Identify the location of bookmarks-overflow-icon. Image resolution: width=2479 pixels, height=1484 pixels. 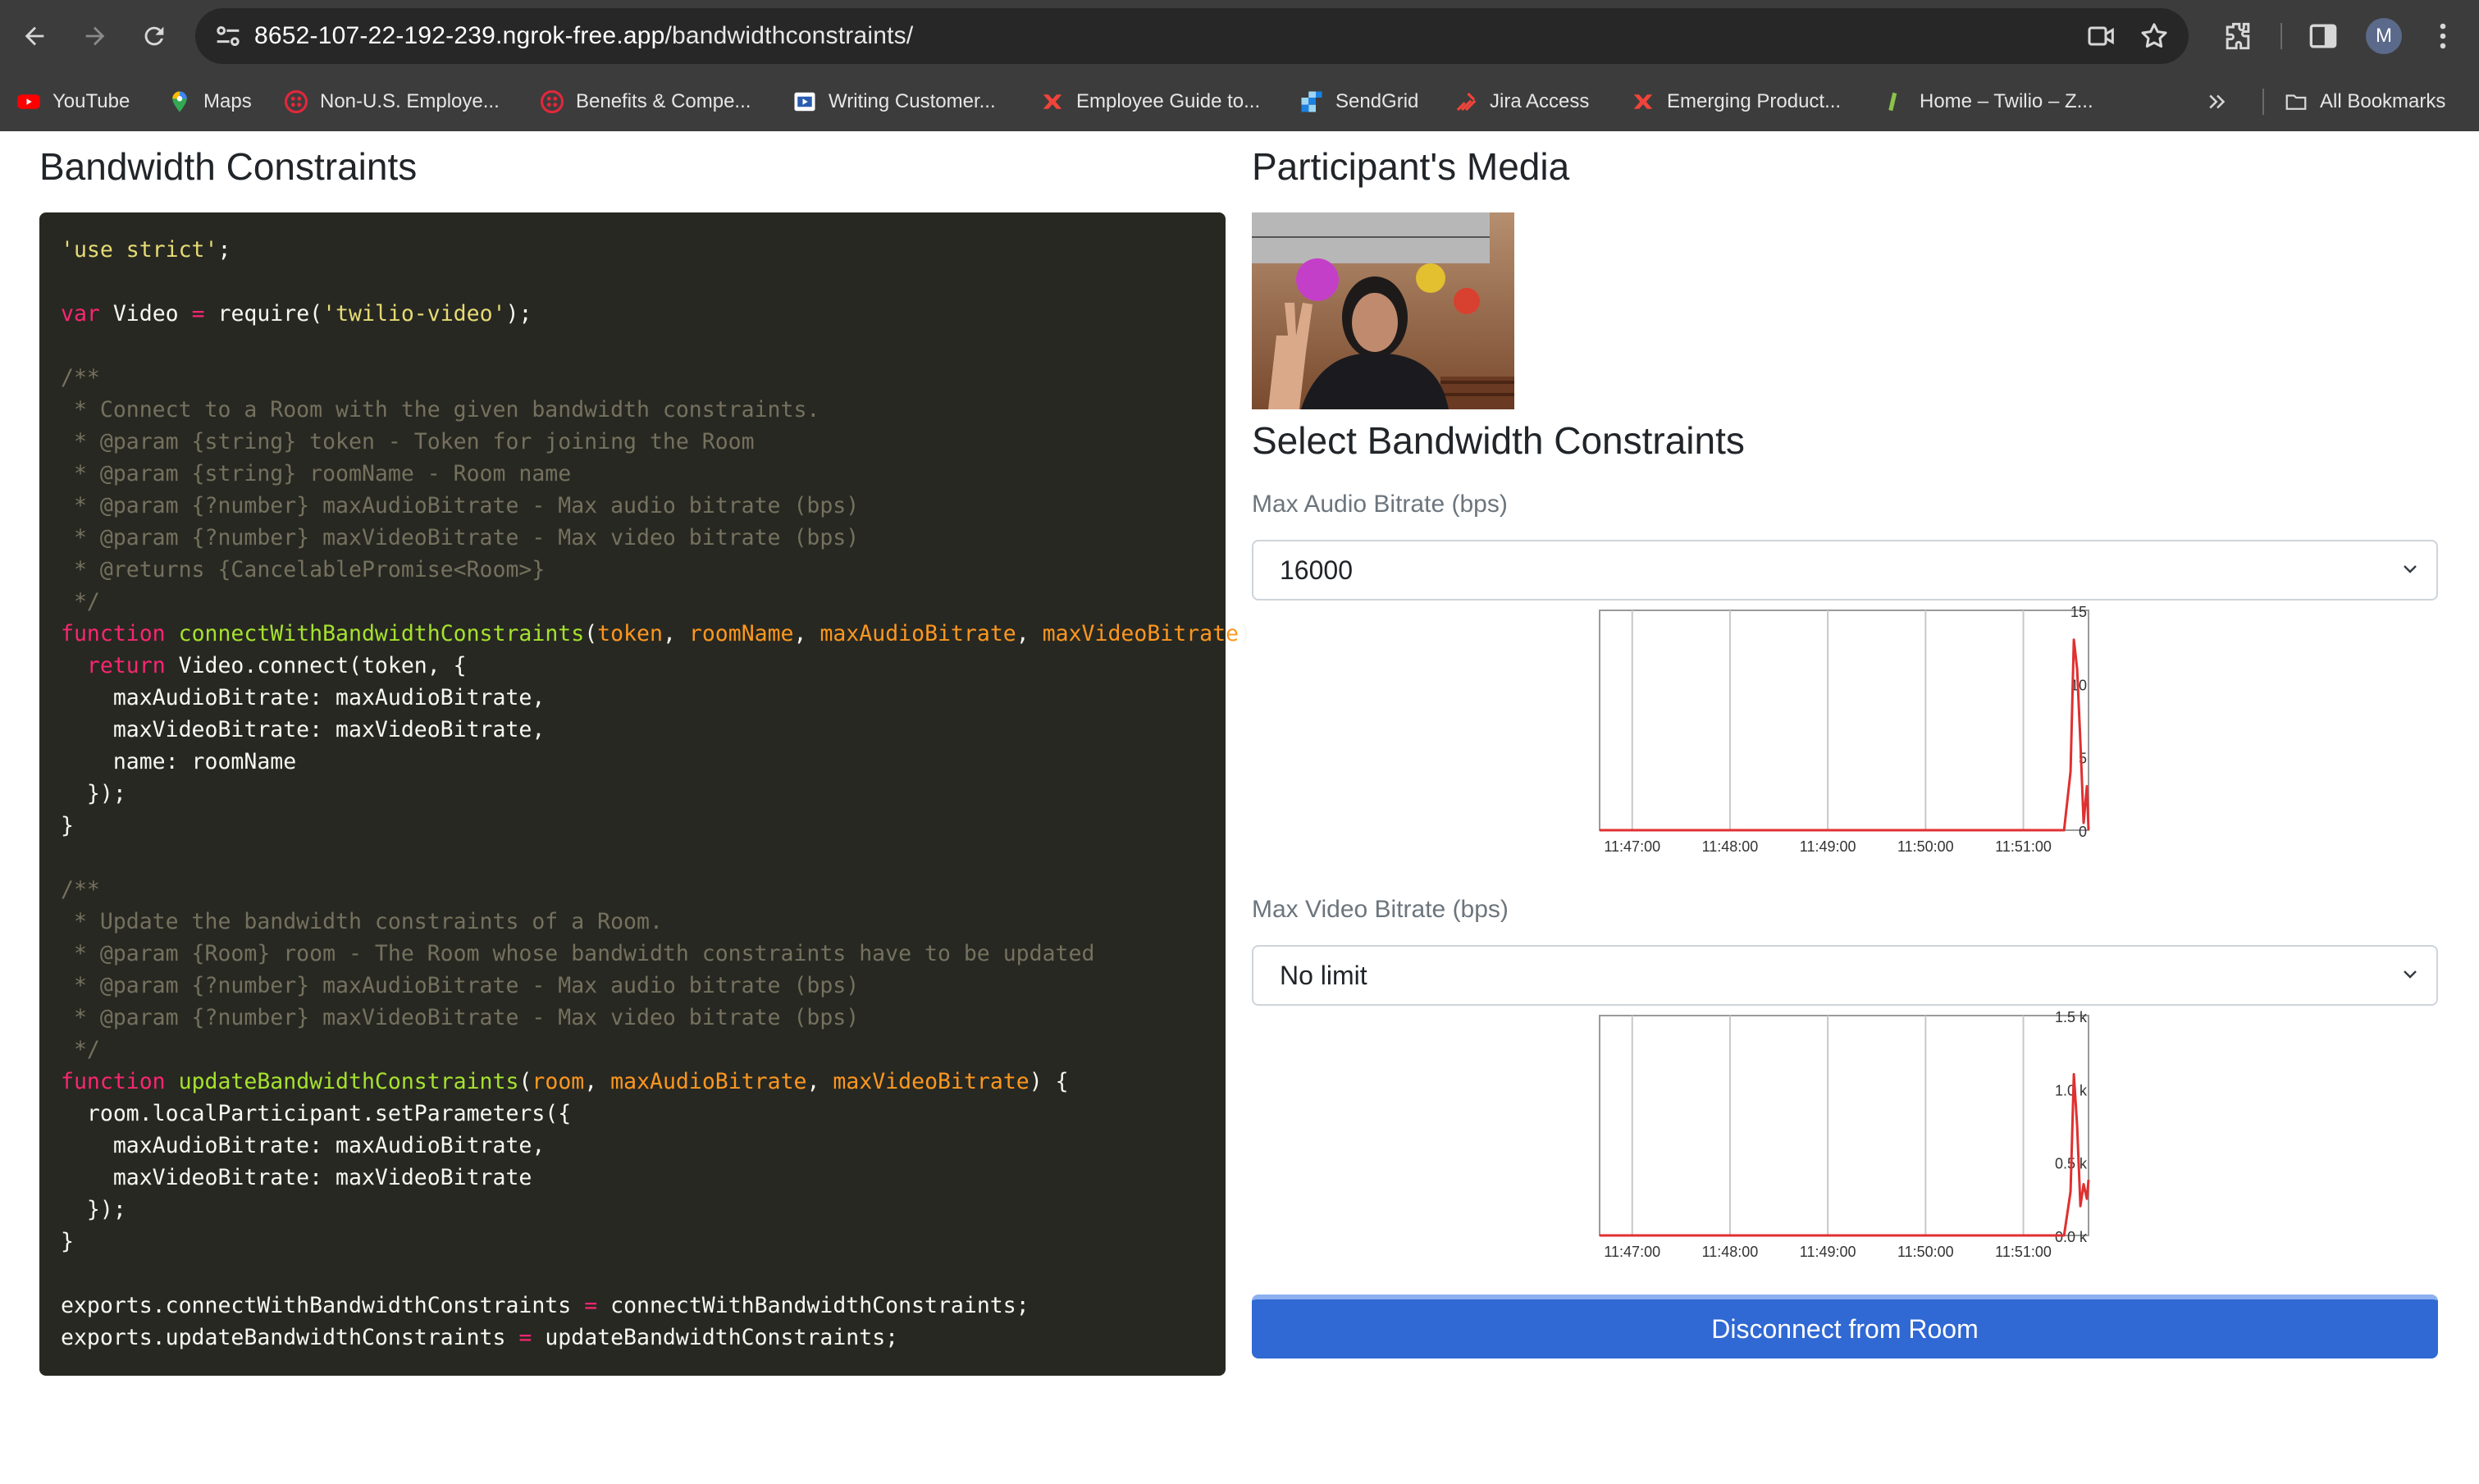
(2217, 101).